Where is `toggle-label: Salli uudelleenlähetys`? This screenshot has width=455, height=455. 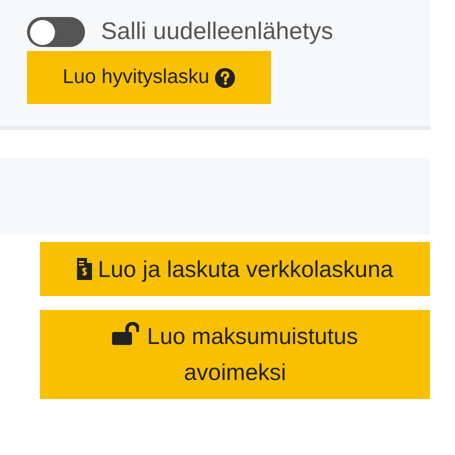
toggle-label: Salli uudelleenlähetys is located at coordinates (217, 32).